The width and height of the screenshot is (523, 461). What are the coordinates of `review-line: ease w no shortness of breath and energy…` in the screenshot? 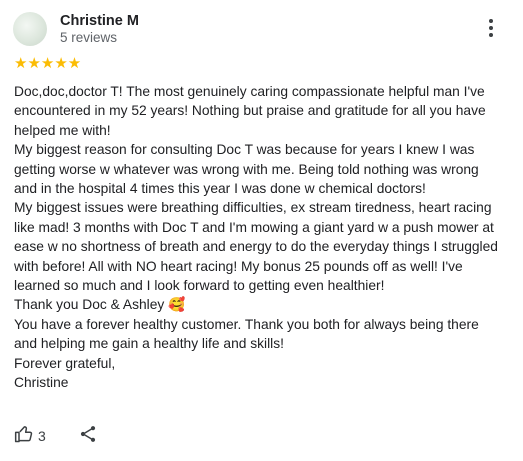 It's located at (256, 247).